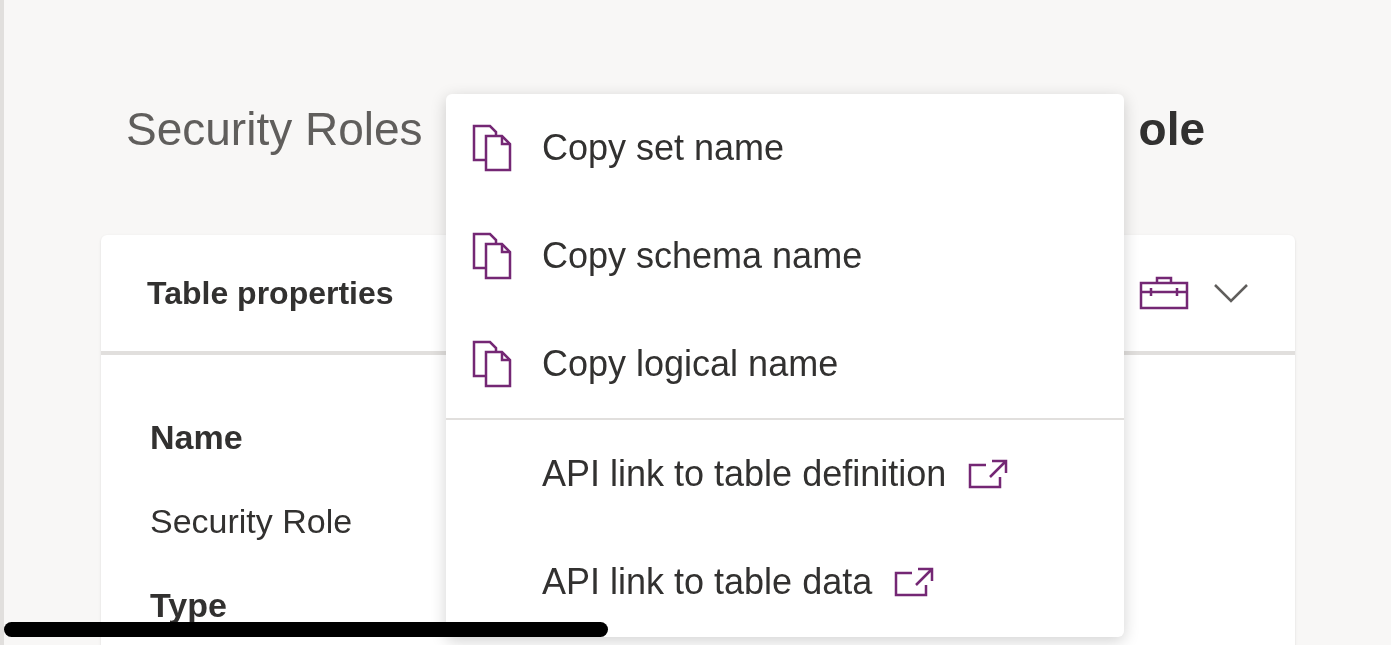 This screenshot has height=645, width=1391. I want to click on menu-item: Copy logical name, so click(785, 364).